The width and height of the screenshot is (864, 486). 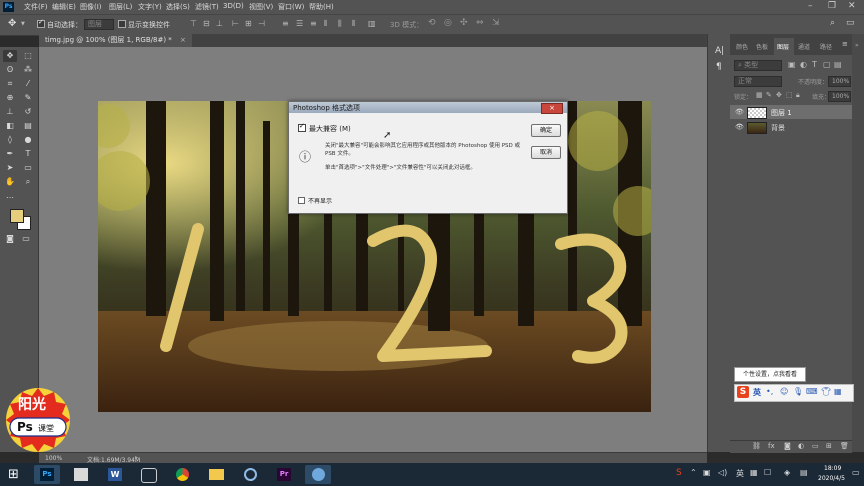 I want to click on taskbar-video-icon, so click(x=149, y=474).